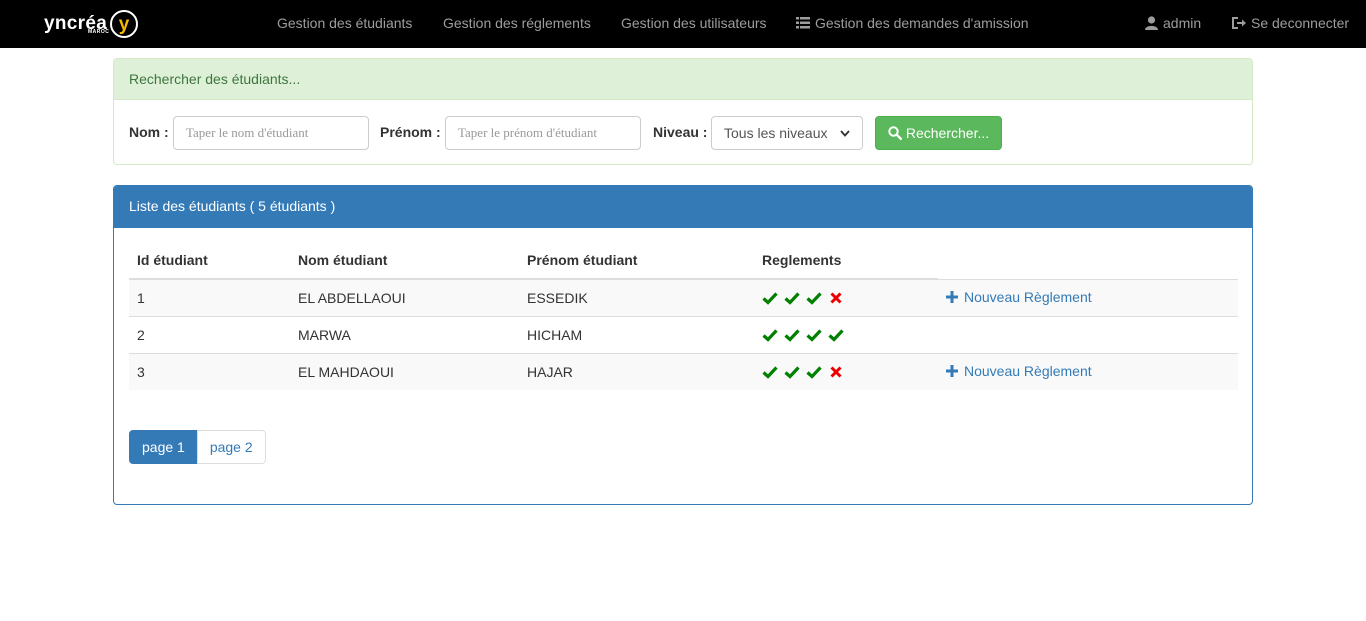  Describe the element at coordinates (99, 32) in the screenshot. I see `brand-sub: MAROC` at that location.